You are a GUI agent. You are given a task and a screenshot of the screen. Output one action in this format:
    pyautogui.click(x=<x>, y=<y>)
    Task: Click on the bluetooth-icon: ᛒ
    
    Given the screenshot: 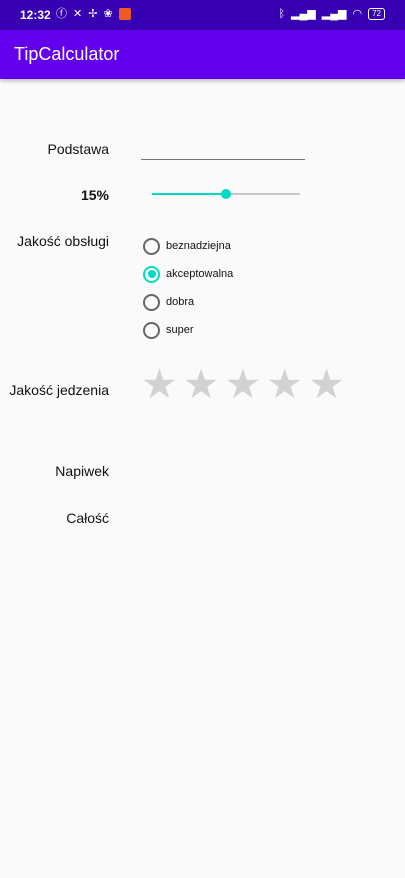 What is the action you would take?
    pyautogui.click(x=282, y=14)
    